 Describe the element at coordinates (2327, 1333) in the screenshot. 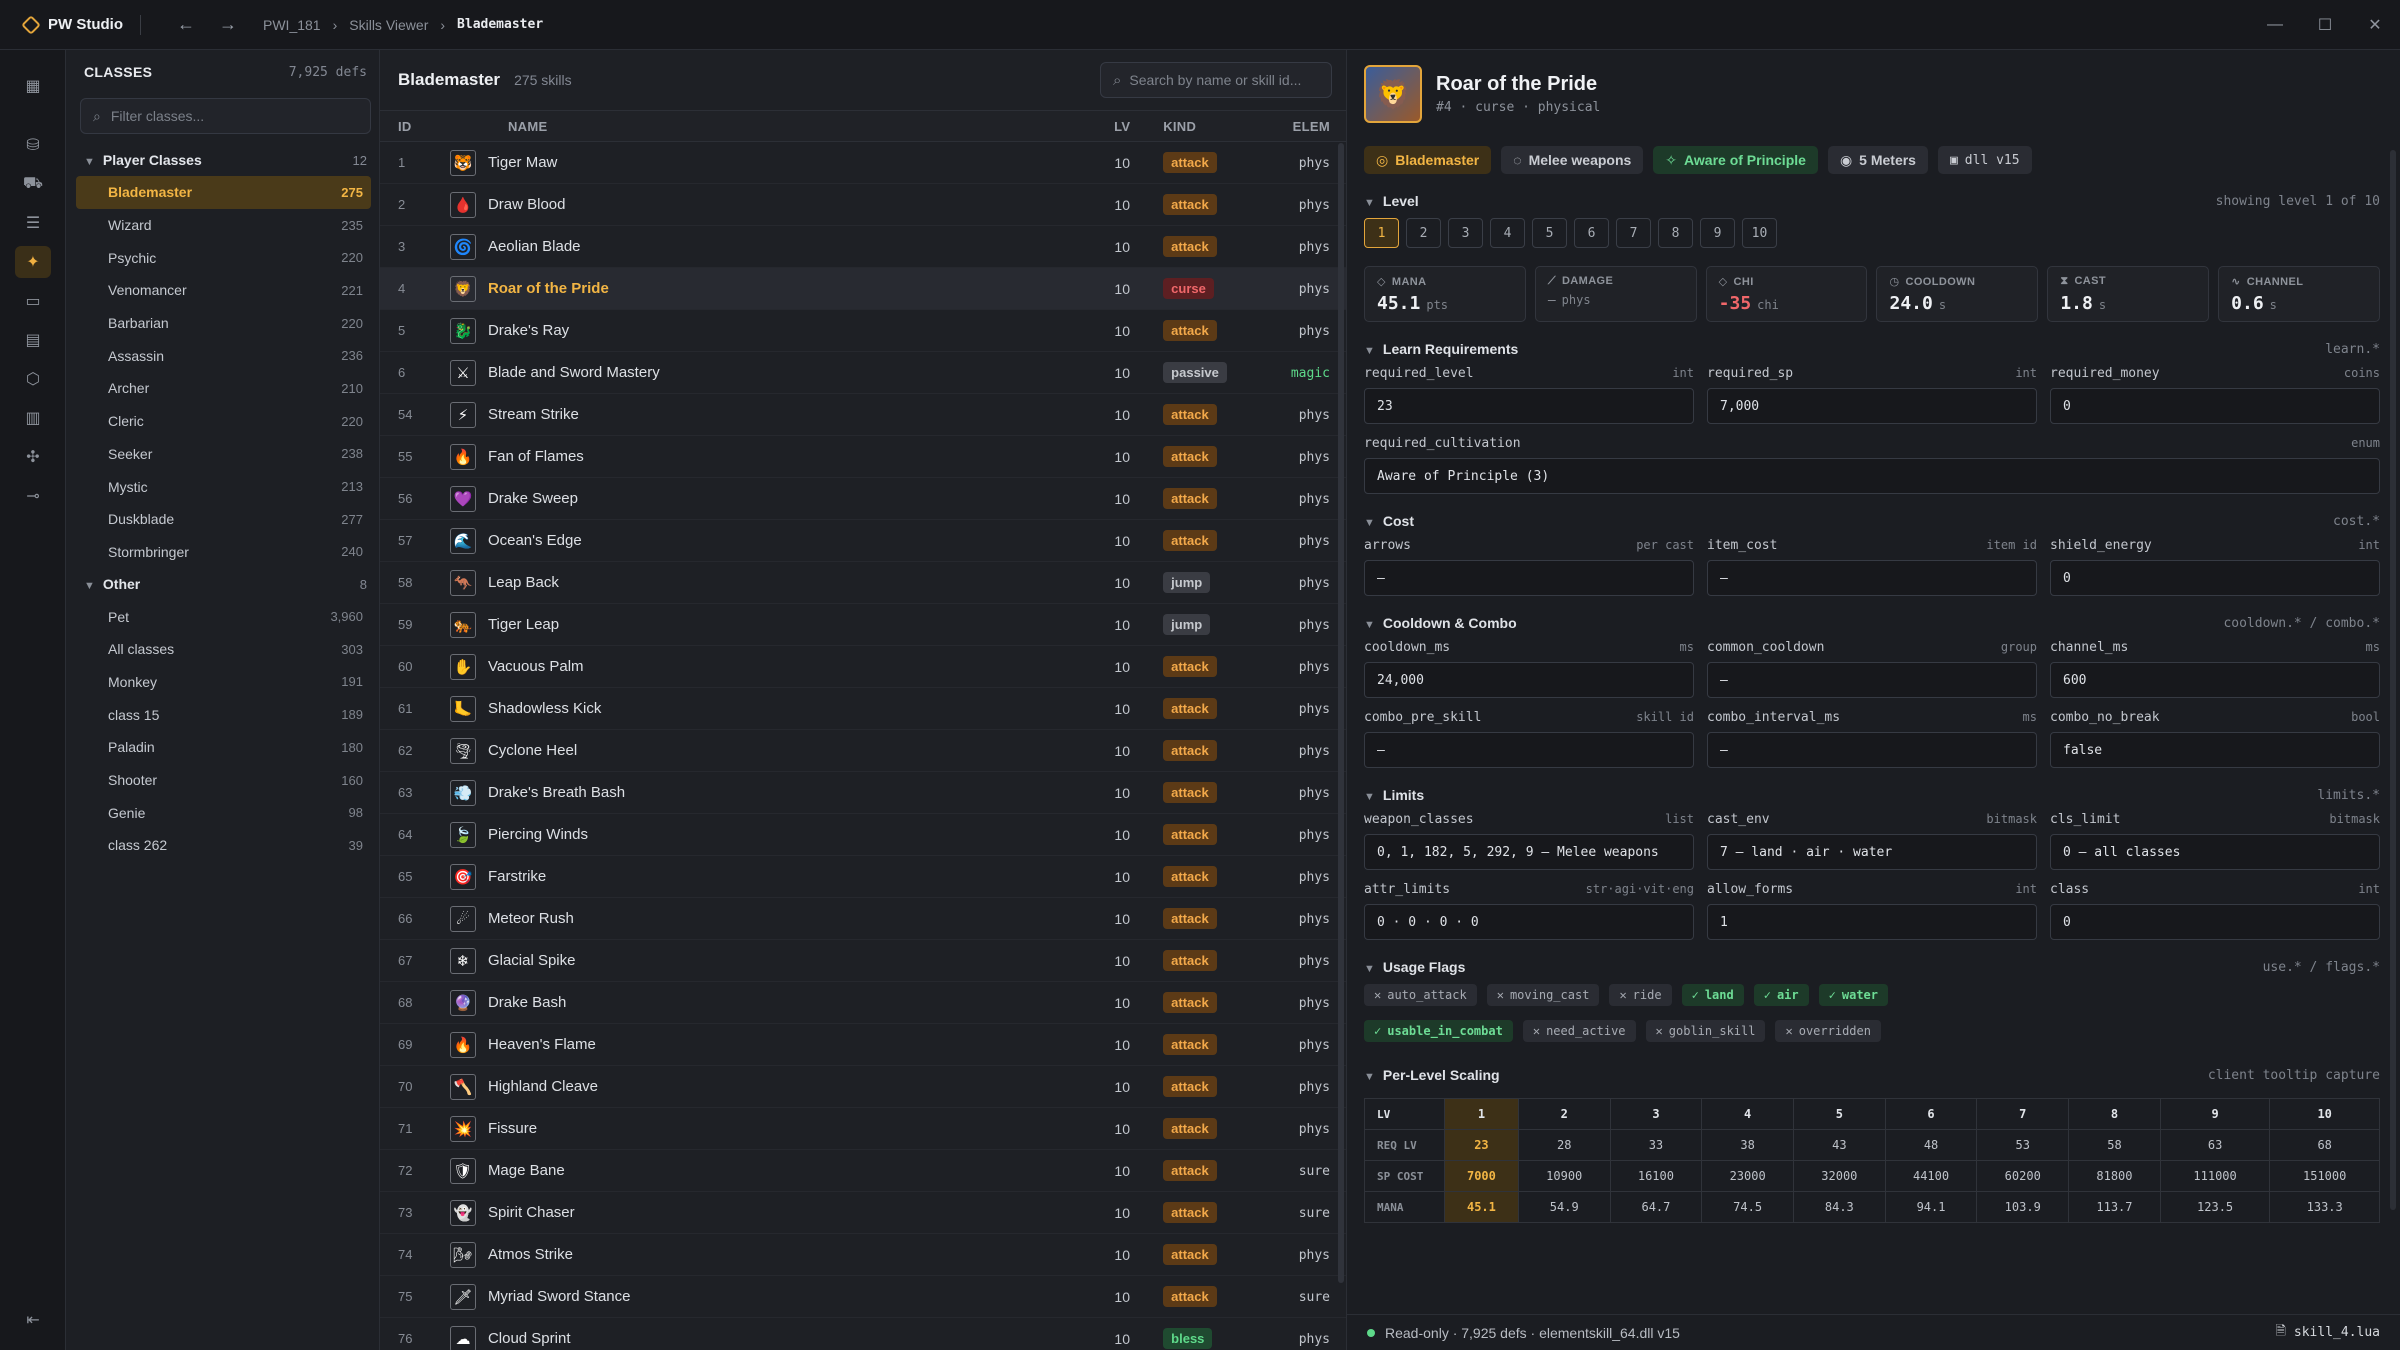

I see `open-file: 🗎 skill_4.lua` at that location.